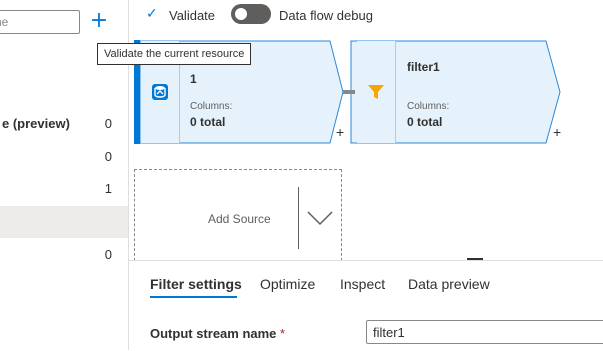 The height and width of the screenshot is (351, 603). What do you see at coordinates (193, 79) in the screenshot?
I see `source-node-title: 1` at bounding box center [193, 79].